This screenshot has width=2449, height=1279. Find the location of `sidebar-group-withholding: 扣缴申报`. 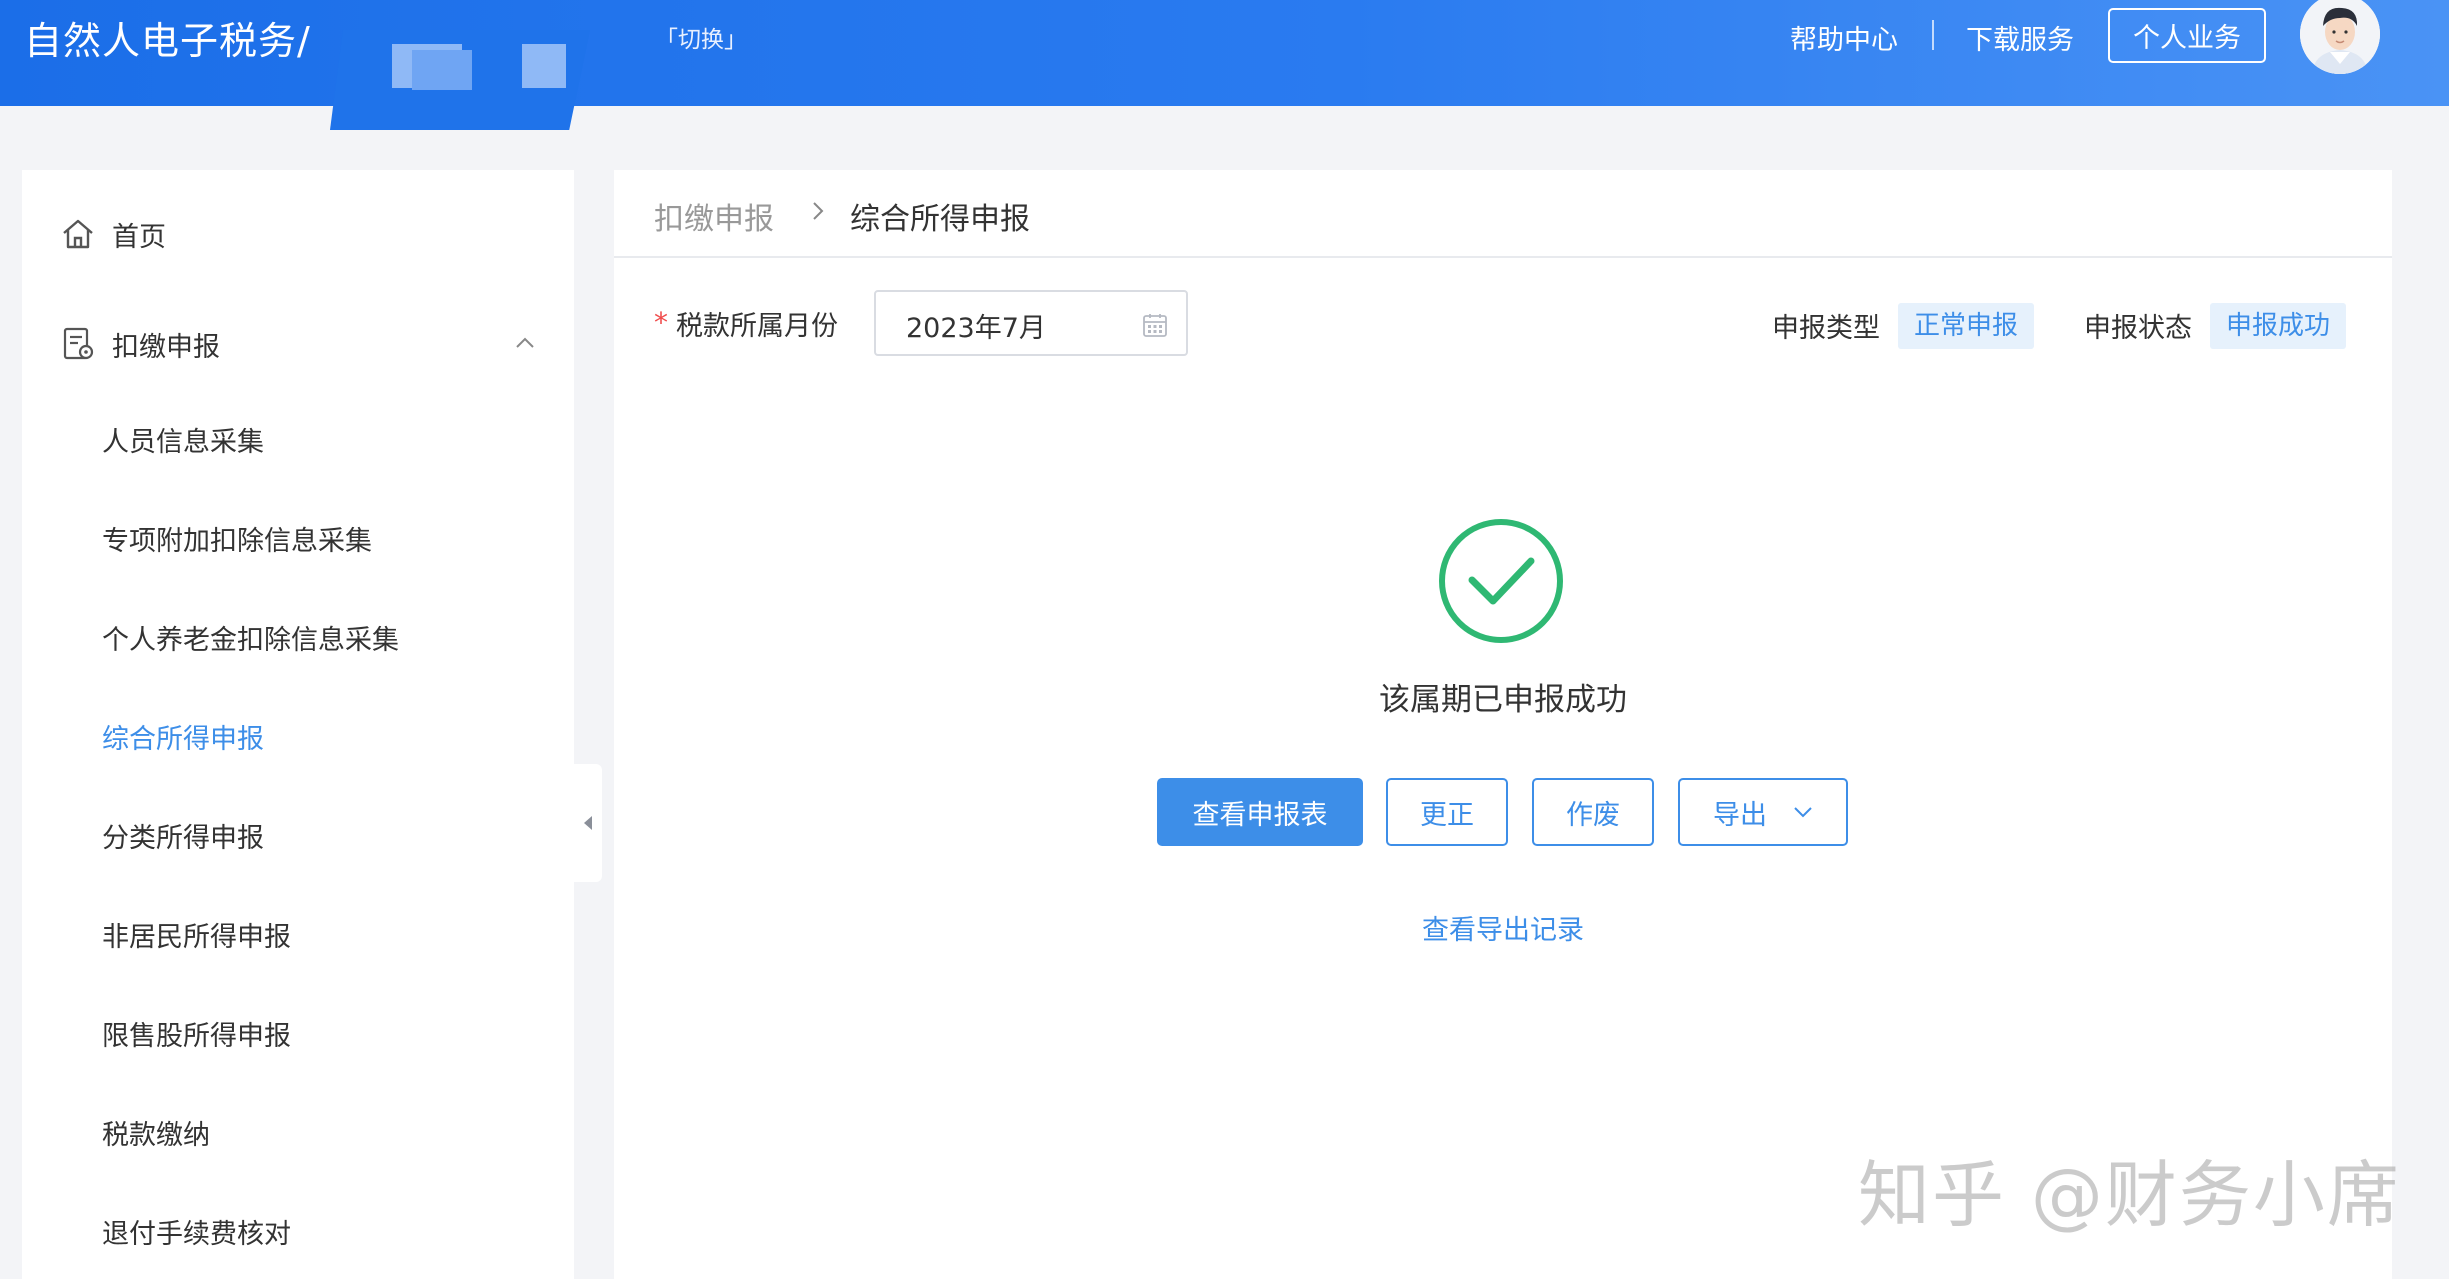

sidebar-group-withholding: 扣缴申报 is located at coordinates (298, 344).